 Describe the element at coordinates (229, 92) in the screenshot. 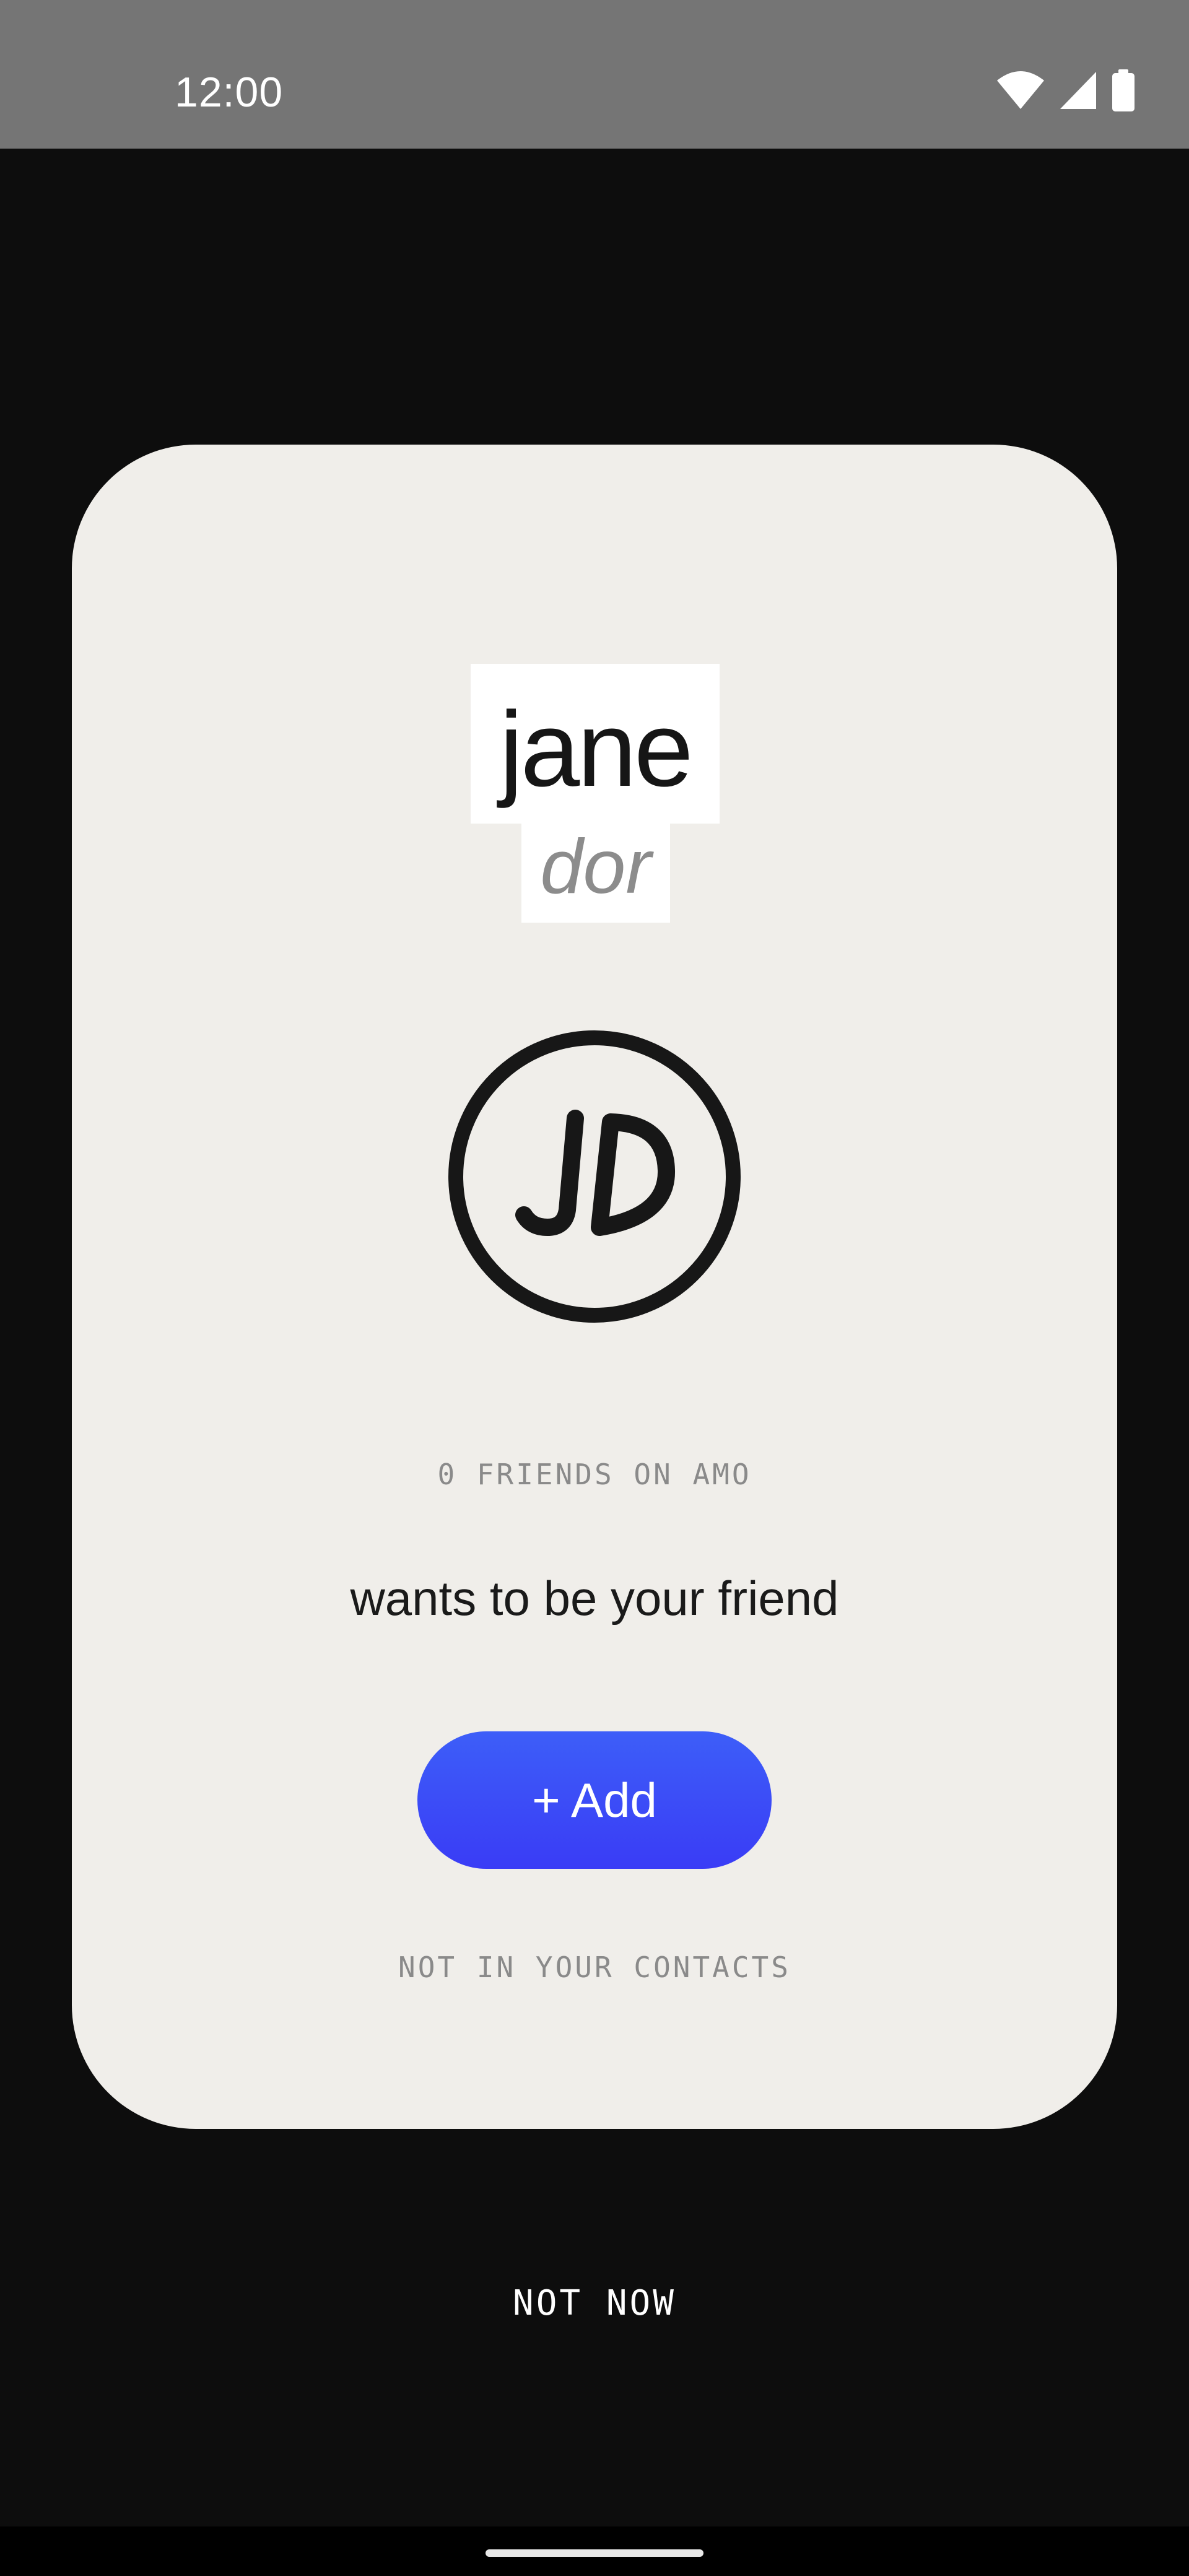

I see `status-time: 12:00` at that location.